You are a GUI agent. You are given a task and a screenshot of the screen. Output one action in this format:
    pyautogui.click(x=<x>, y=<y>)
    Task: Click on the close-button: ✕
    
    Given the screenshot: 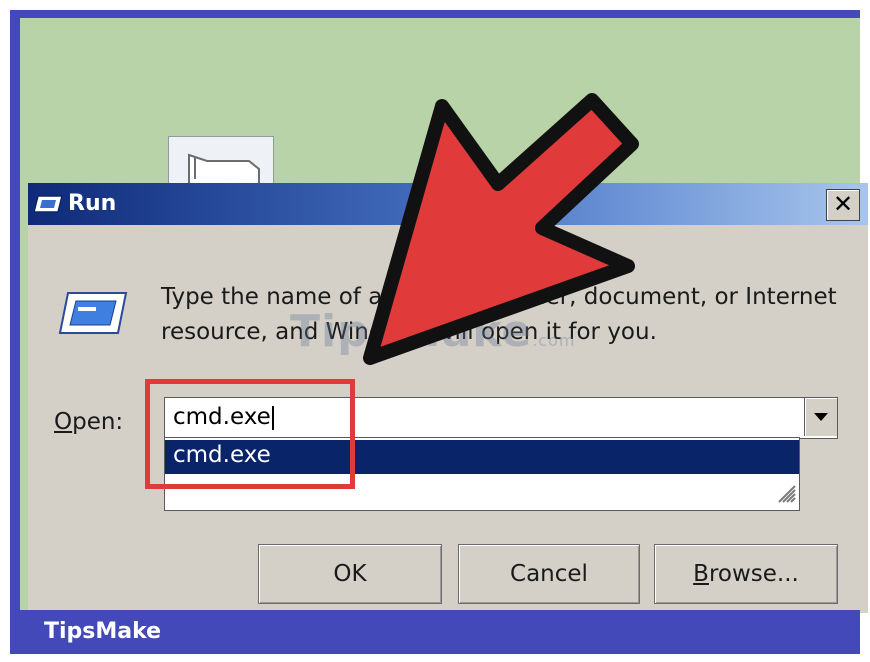 What is the action you would take?
    pyautogui.click(x=843, y=205)
    